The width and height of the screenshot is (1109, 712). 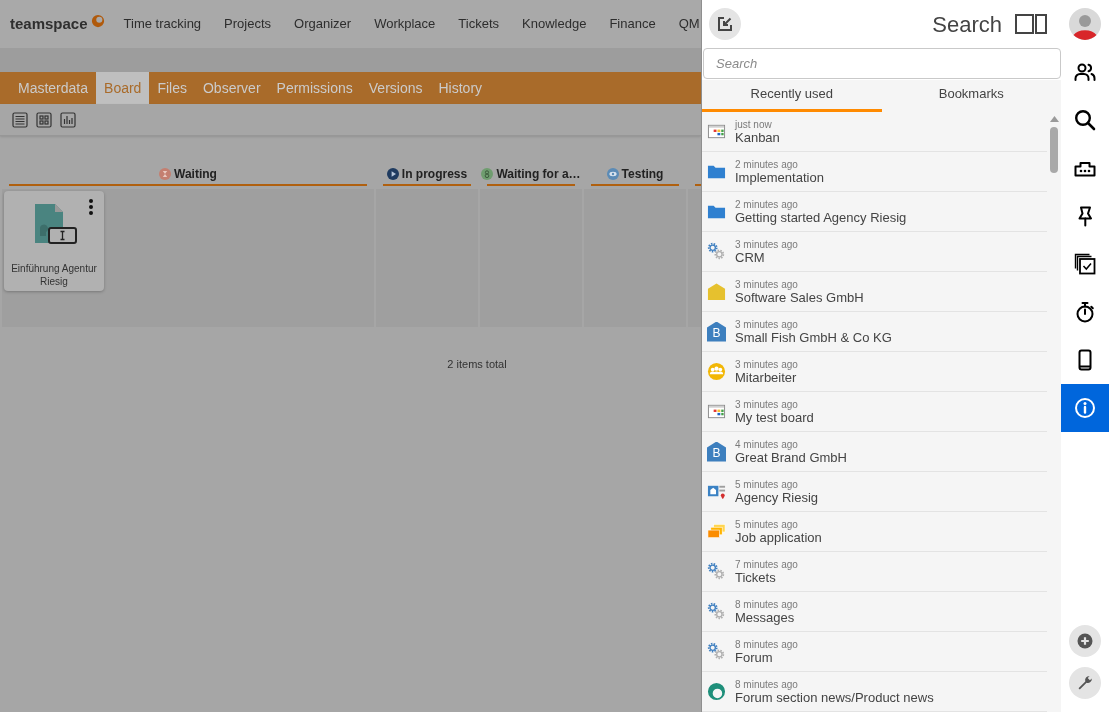 I want to click on recent-item: just now Kanban, so click(x=874, y=132).